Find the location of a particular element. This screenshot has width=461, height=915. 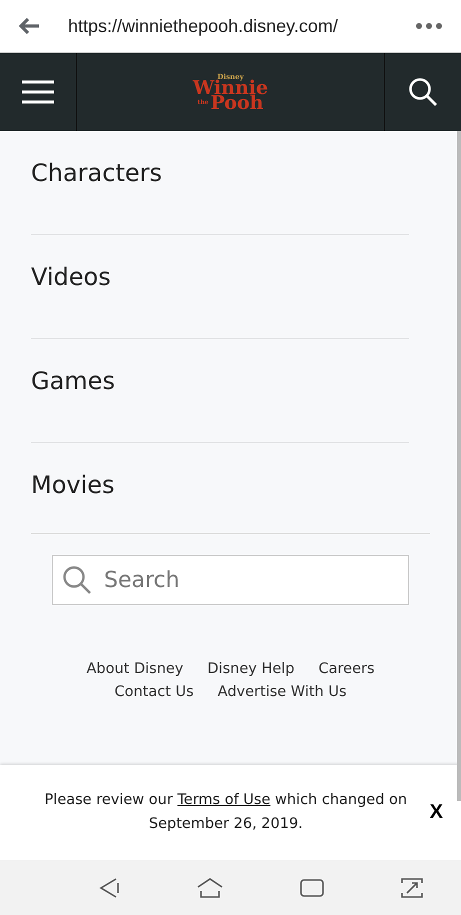

footer-link: Advertise With Us is located at coordinates (282, 692).